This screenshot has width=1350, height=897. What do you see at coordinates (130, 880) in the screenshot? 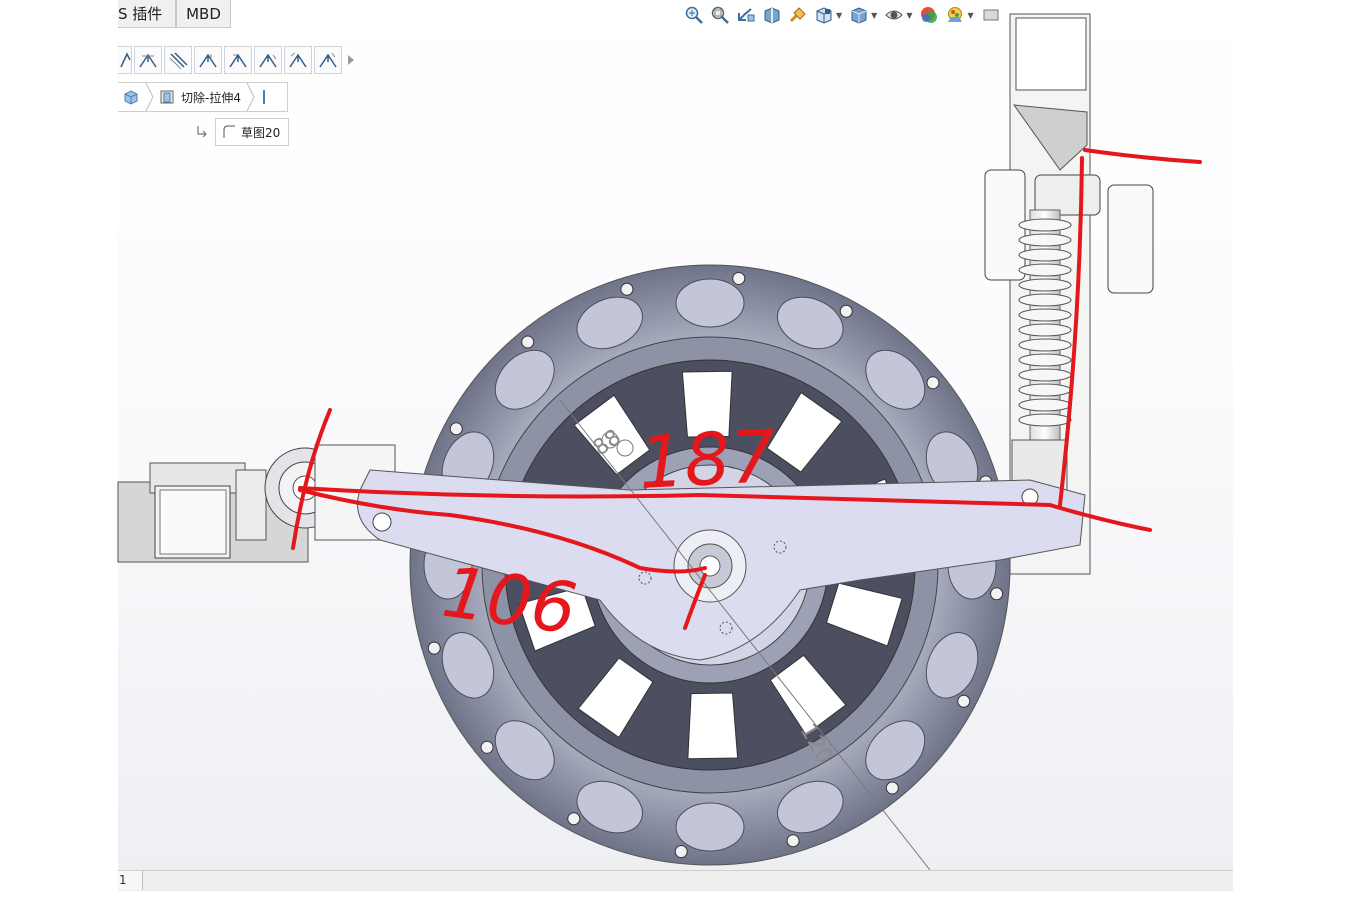
I see `status-left: 1` at bounding box center [130, 880].